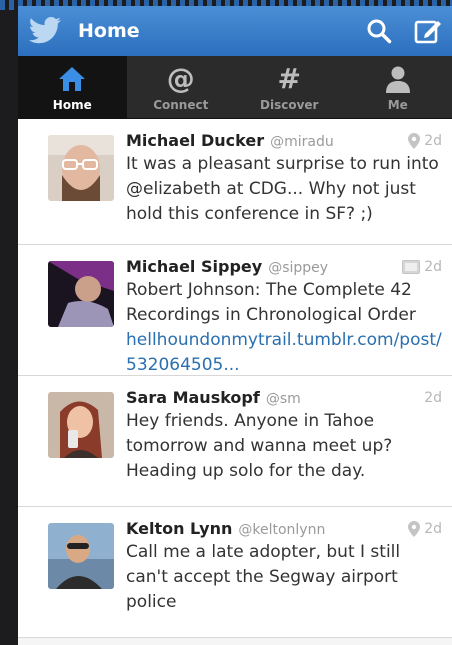 The image size is (452, 645). What do you see at coordinates (181, 105) in the screenshot?
I see `tab-label: Connect` at bounding box center [181, 105].